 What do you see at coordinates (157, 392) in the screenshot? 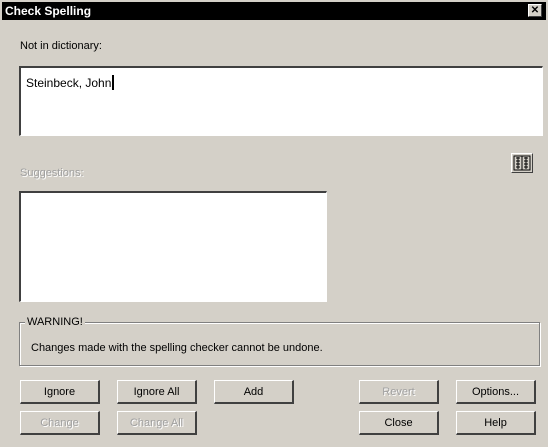
I see `ignore-all-button: Ignore All` at bounding box center [157, 392].